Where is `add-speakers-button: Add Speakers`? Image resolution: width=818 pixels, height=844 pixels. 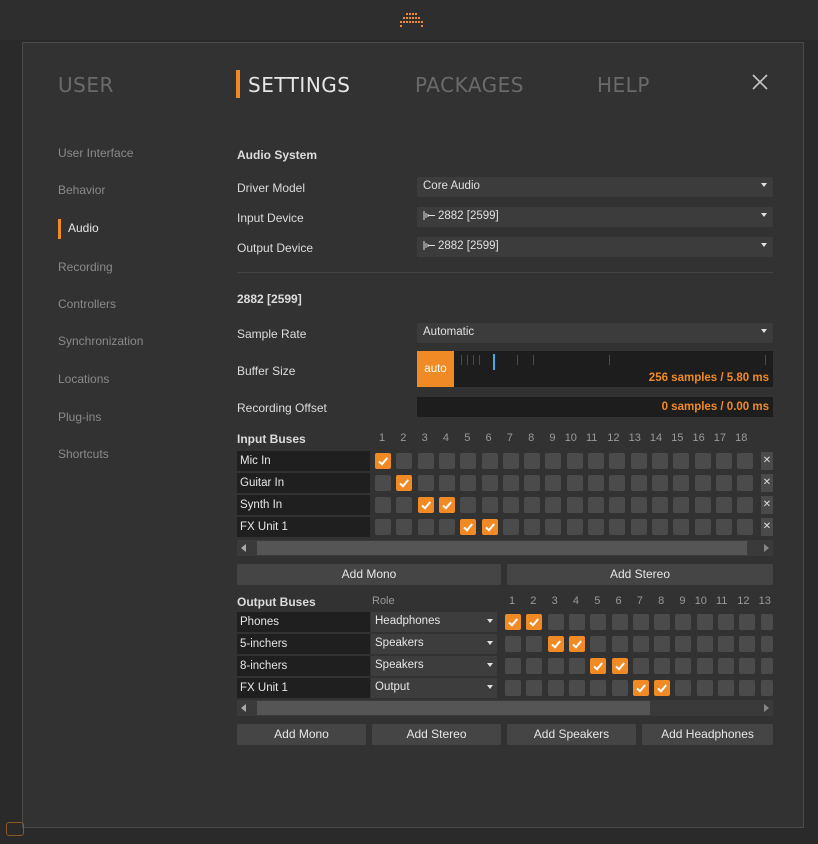 add-speakers-button: Add Speakers is located at coordinates (571, 734).